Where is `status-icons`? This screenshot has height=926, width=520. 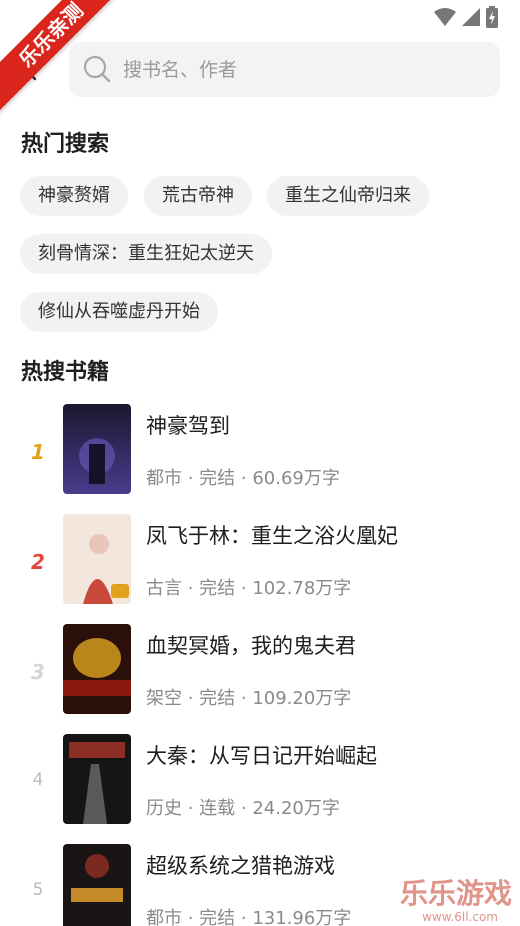
status-icons is located at coordinates (466, 17).